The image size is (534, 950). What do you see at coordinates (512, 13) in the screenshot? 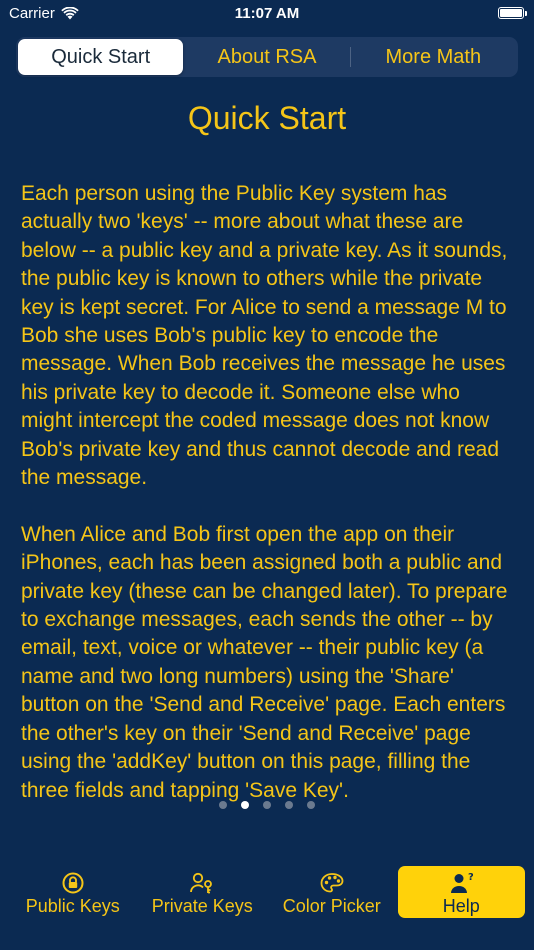
I see `battery-icon` at bounding box center [512, 13].